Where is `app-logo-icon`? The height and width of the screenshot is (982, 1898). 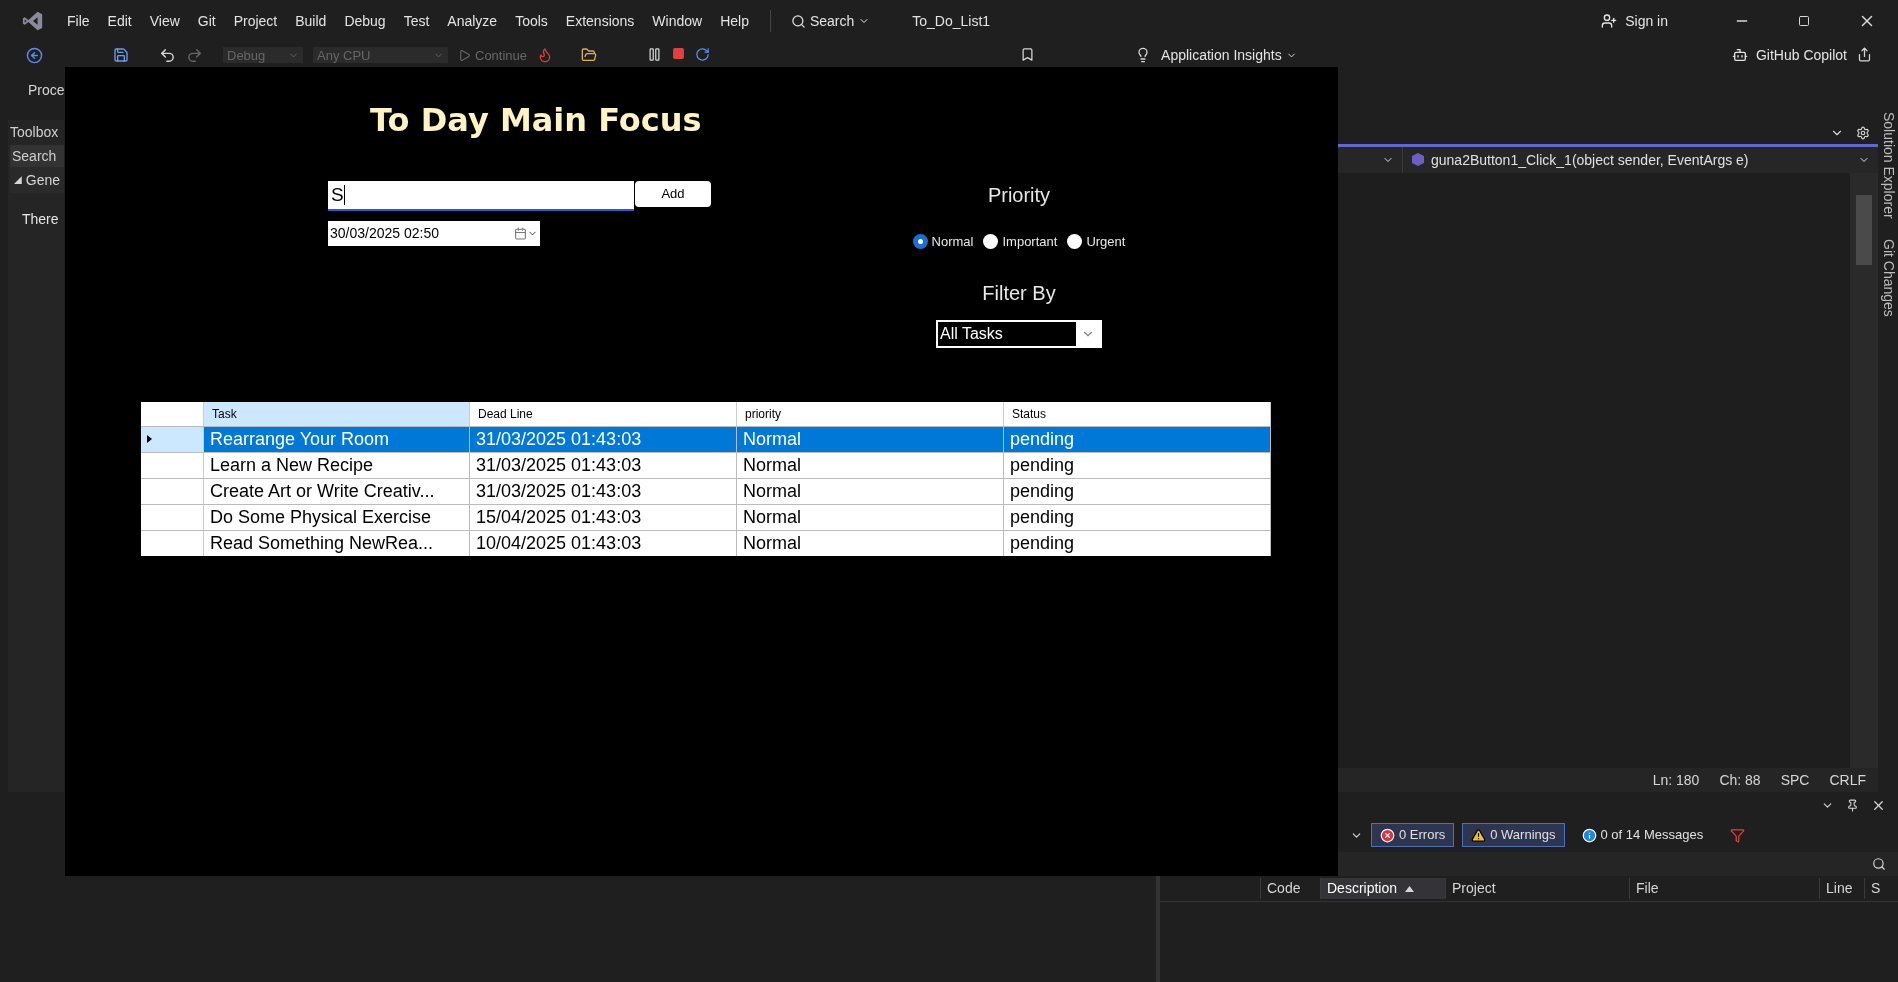
app-logo-icon is located at coordinates (33, 21).